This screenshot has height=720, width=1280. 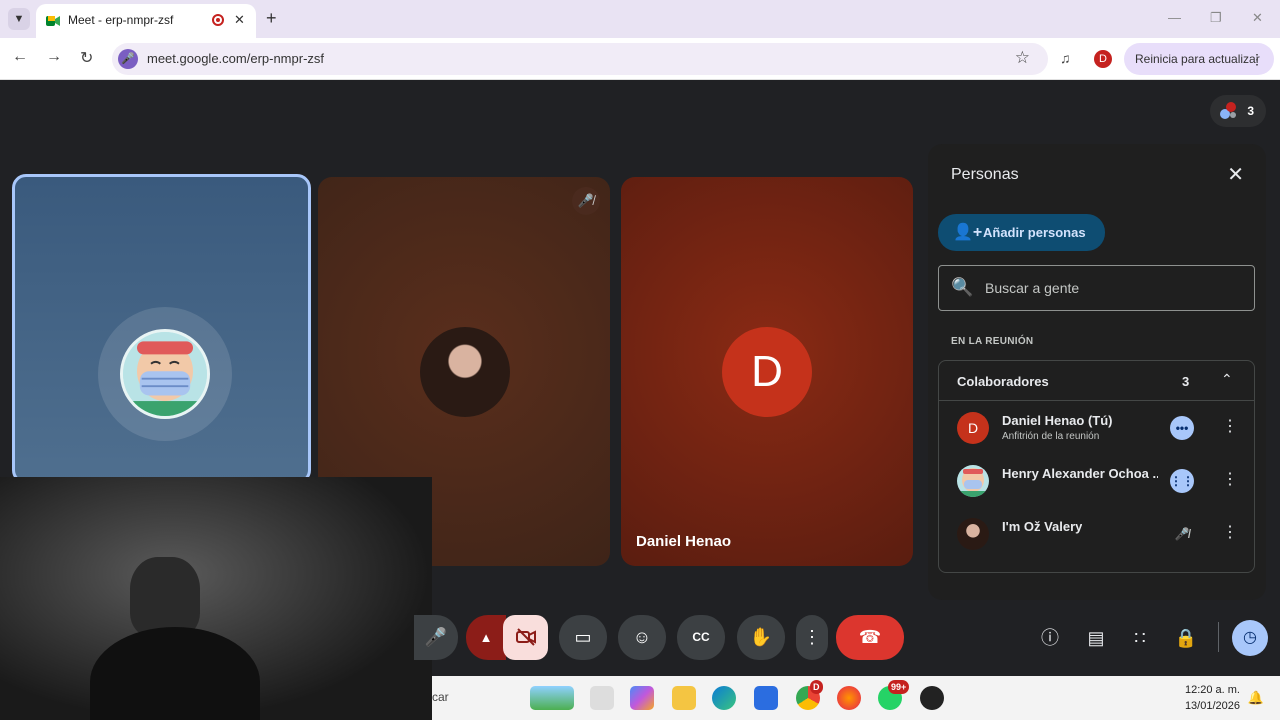 What do you see at coordinates (1256, 698) in the screenshot?
I see `notification-icon: 🔔` at bounding box center [1256, 698].